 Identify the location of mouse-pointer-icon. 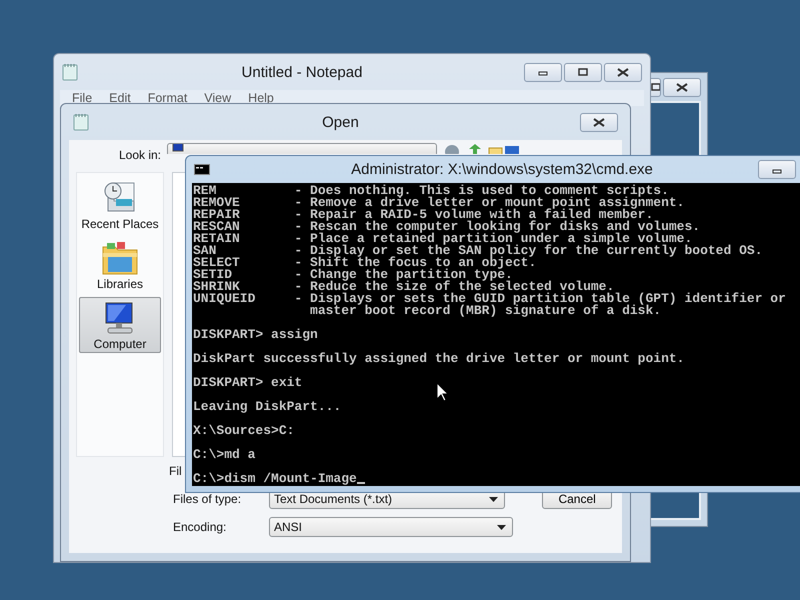
(443, 392).